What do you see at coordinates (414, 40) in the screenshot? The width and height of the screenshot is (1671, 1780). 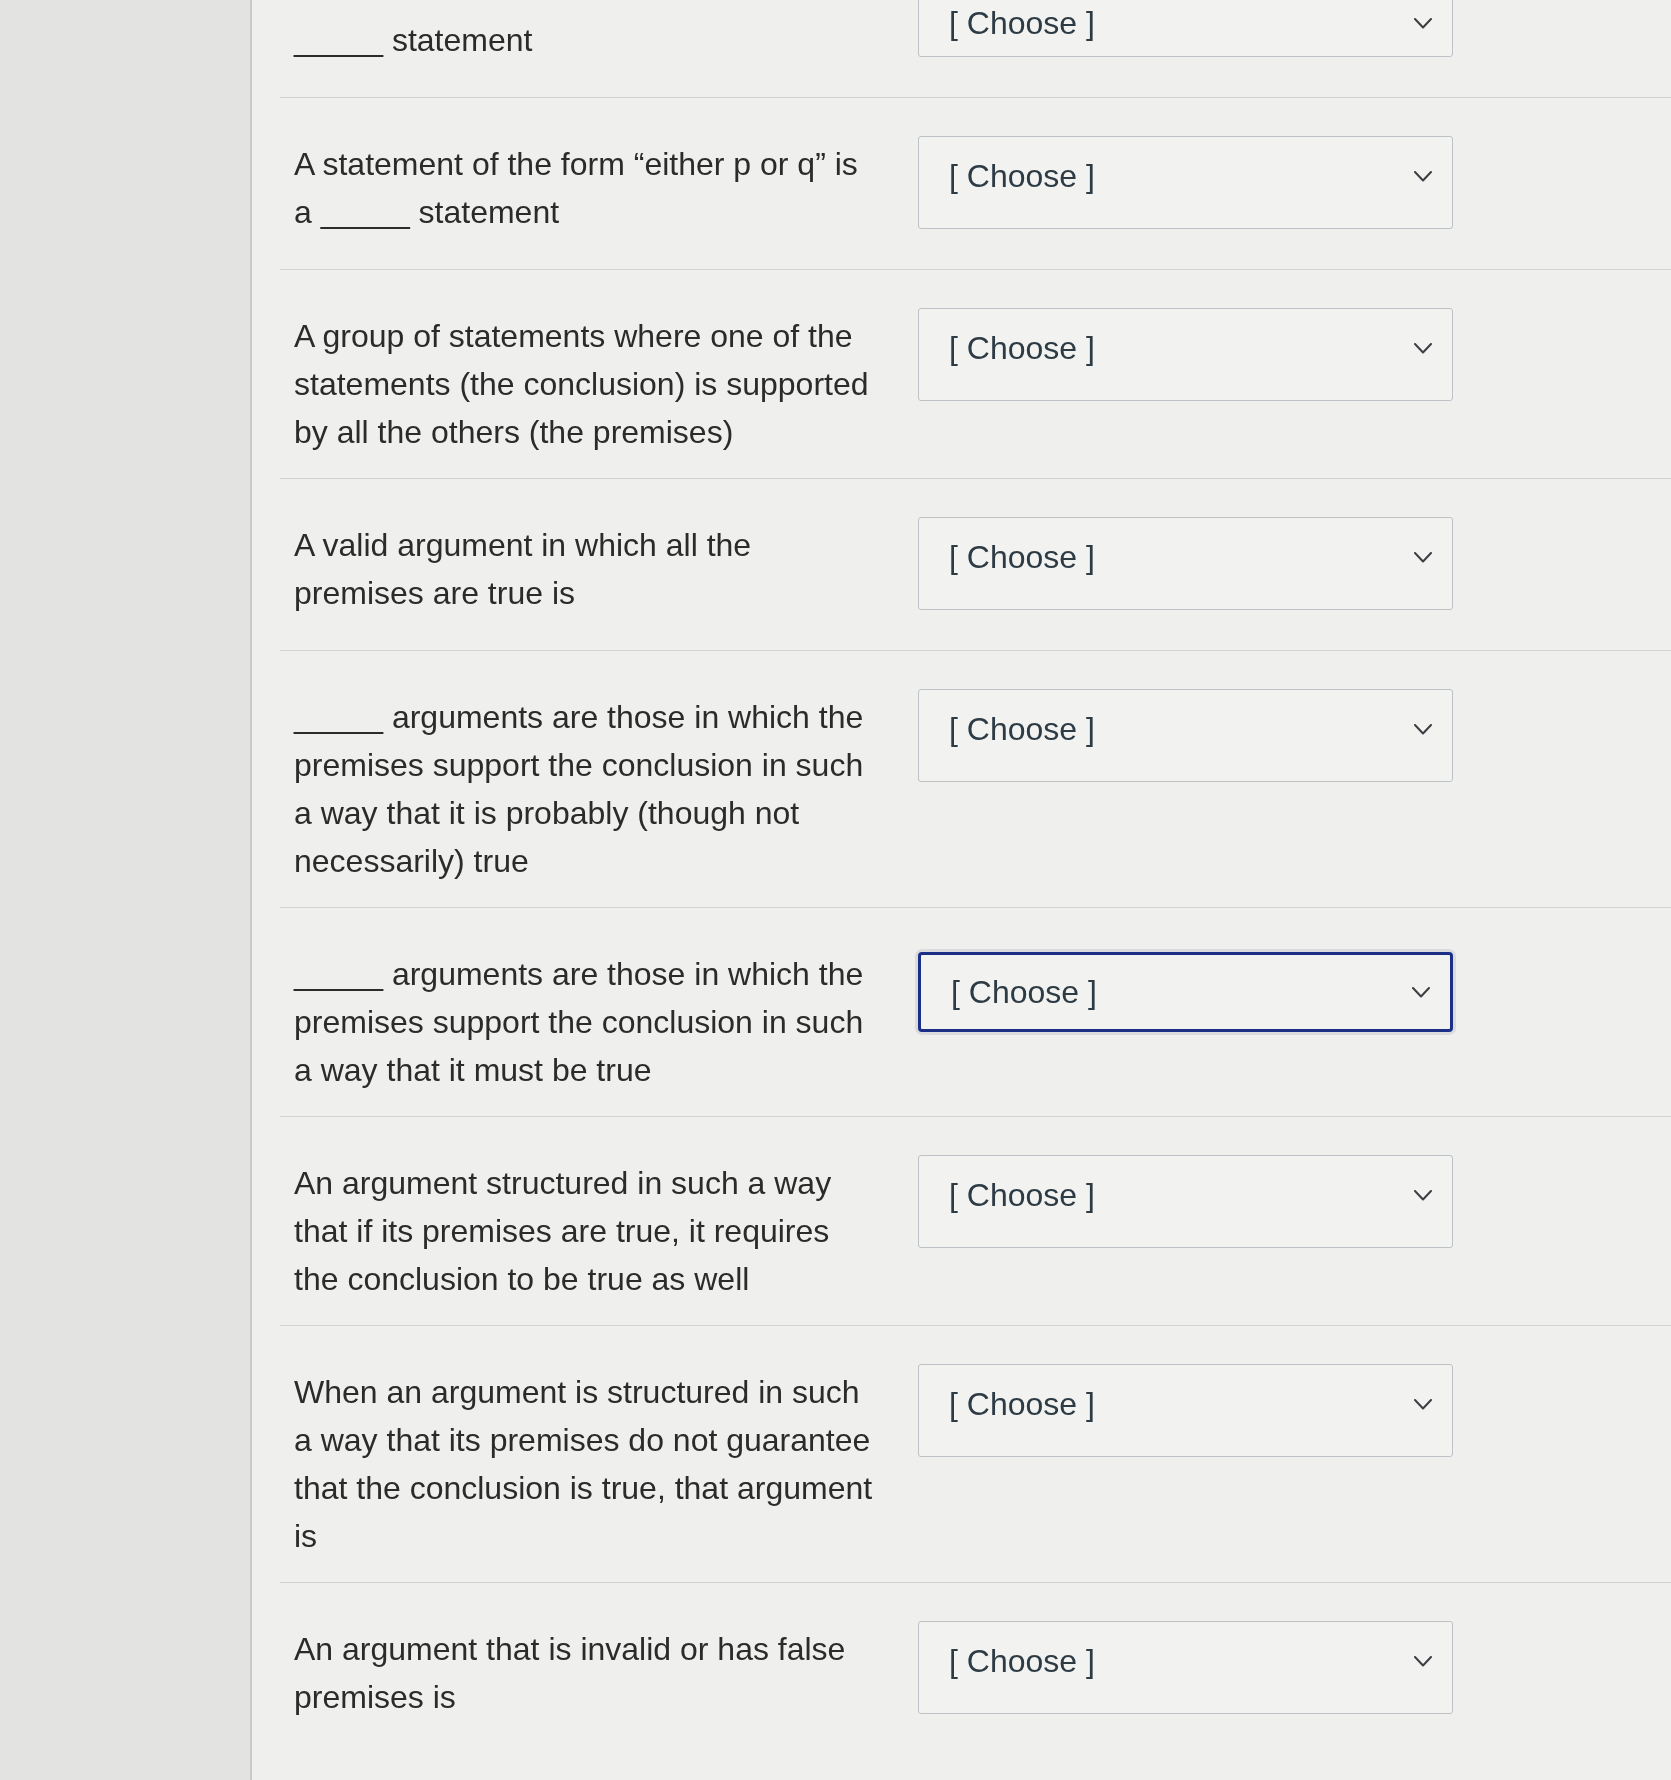 I see `question-text: _____ statement` at bounding box center [414, 40].